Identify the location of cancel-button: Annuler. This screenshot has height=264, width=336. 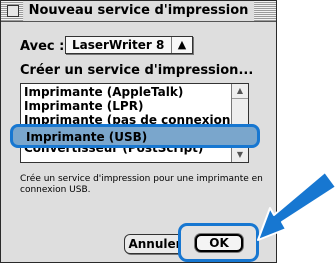
(155, 244).